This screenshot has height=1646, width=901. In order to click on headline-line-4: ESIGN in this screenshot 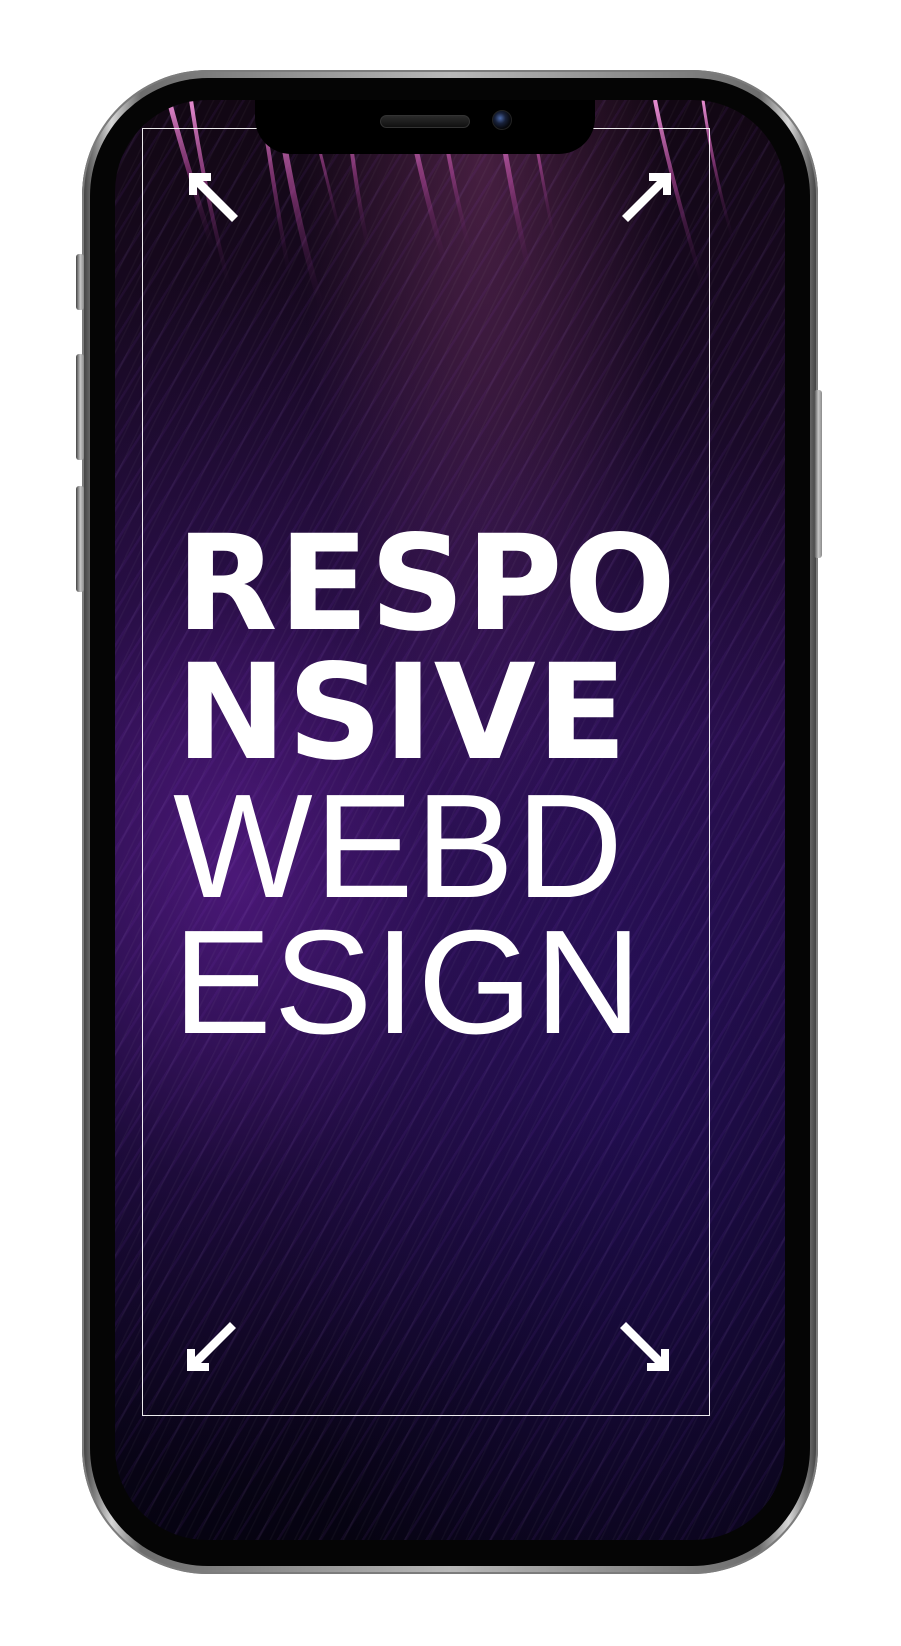, I will do `click(408, 982)`.